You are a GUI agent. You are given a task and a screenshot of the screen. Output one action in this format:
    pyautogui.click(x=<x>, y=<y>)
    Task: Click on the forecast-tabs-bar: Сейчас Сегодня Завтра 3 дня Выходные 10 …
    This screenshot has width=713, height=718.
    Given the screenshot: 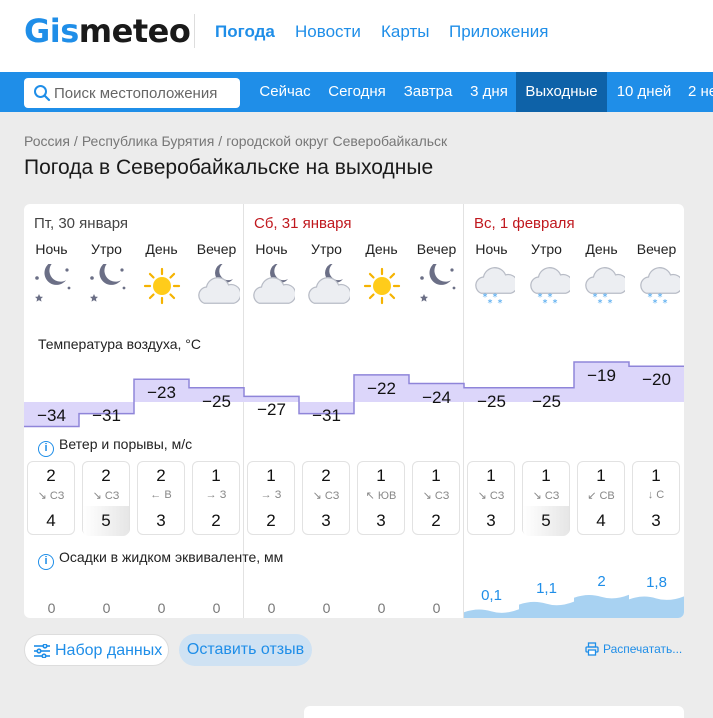 What is the action you would take?
    pyautogui.click(x=356, y=92)
    